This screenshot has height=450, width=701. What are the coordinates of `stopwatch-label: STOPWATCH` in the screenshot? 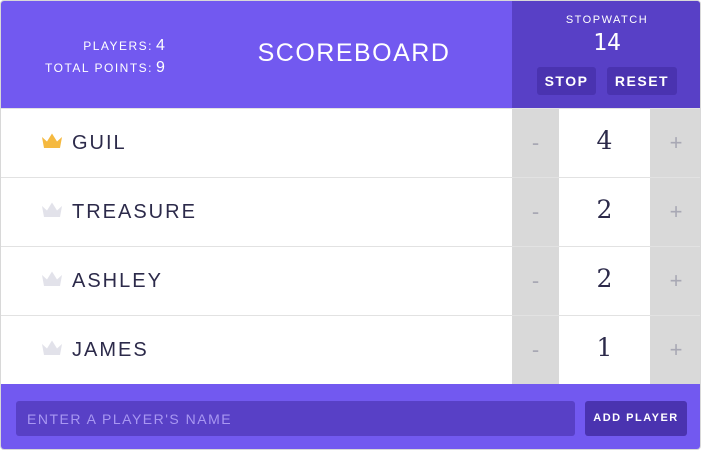 It's located at (607, 20).